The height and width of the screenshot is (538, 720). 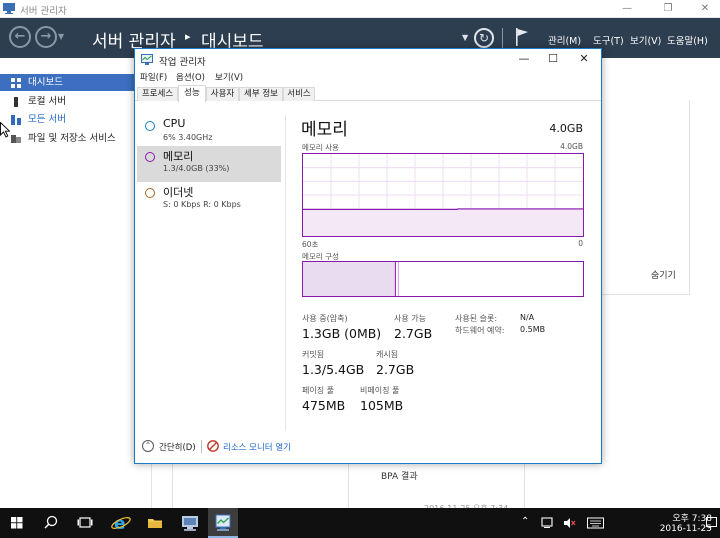 What do you see at coordinates (484, 38) in the screenshot?
I see `refresh-icon: ↻` at bounding box center [484, 38].